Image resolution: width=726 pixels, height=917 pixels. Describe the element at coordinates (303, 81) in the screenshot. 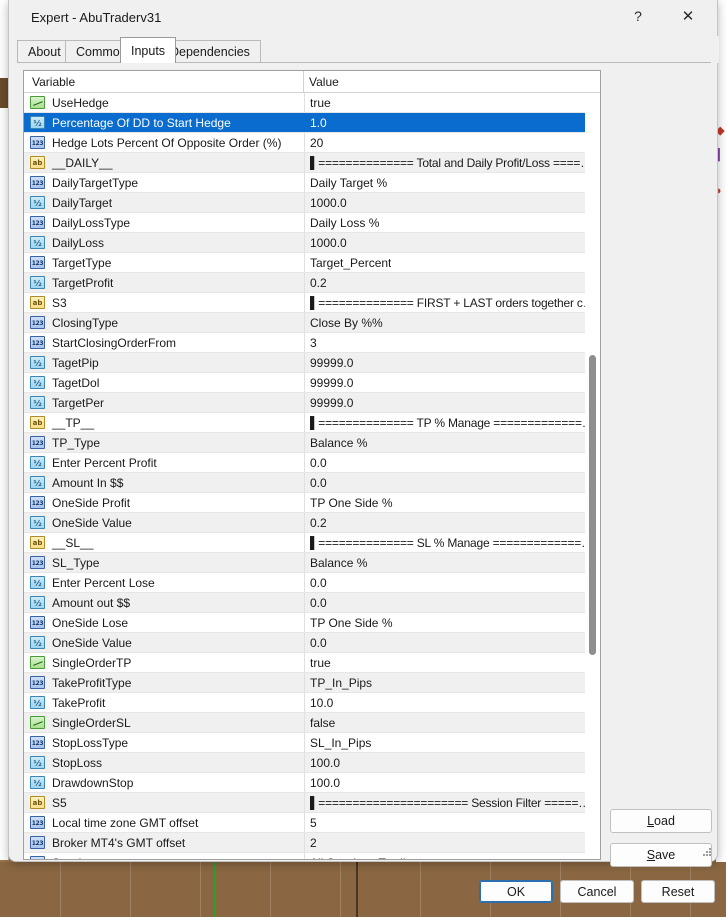

I see `column-splitter` at that location.